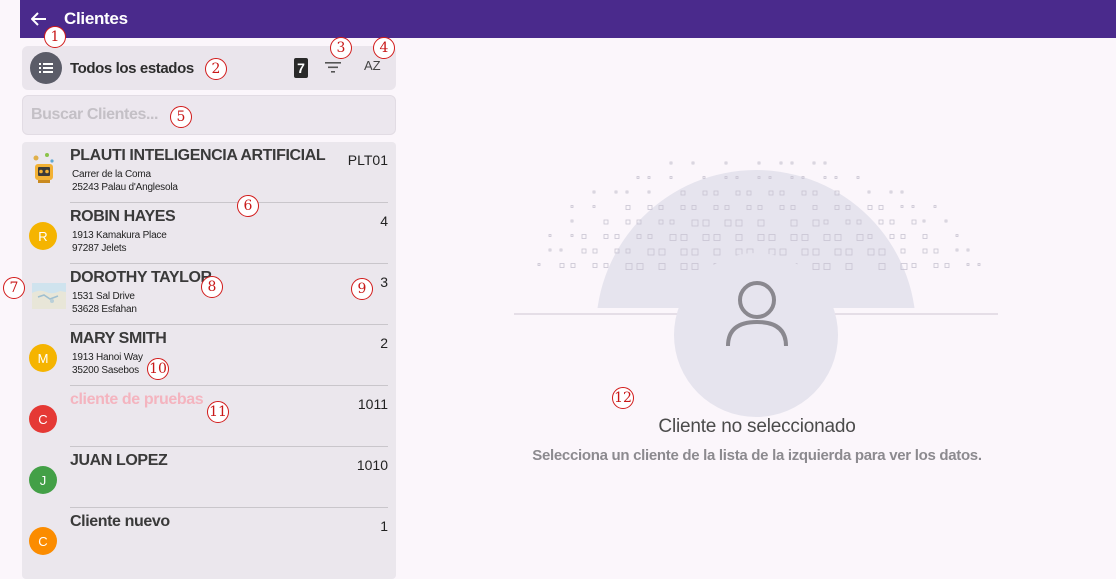 The height and width of the screenshot is (579, 1116). What do you see at coordinates (209, 477) in the screenshot?
I see `client-row: J JUAN LOPEZ 1010` at bounding box center [209, 477].